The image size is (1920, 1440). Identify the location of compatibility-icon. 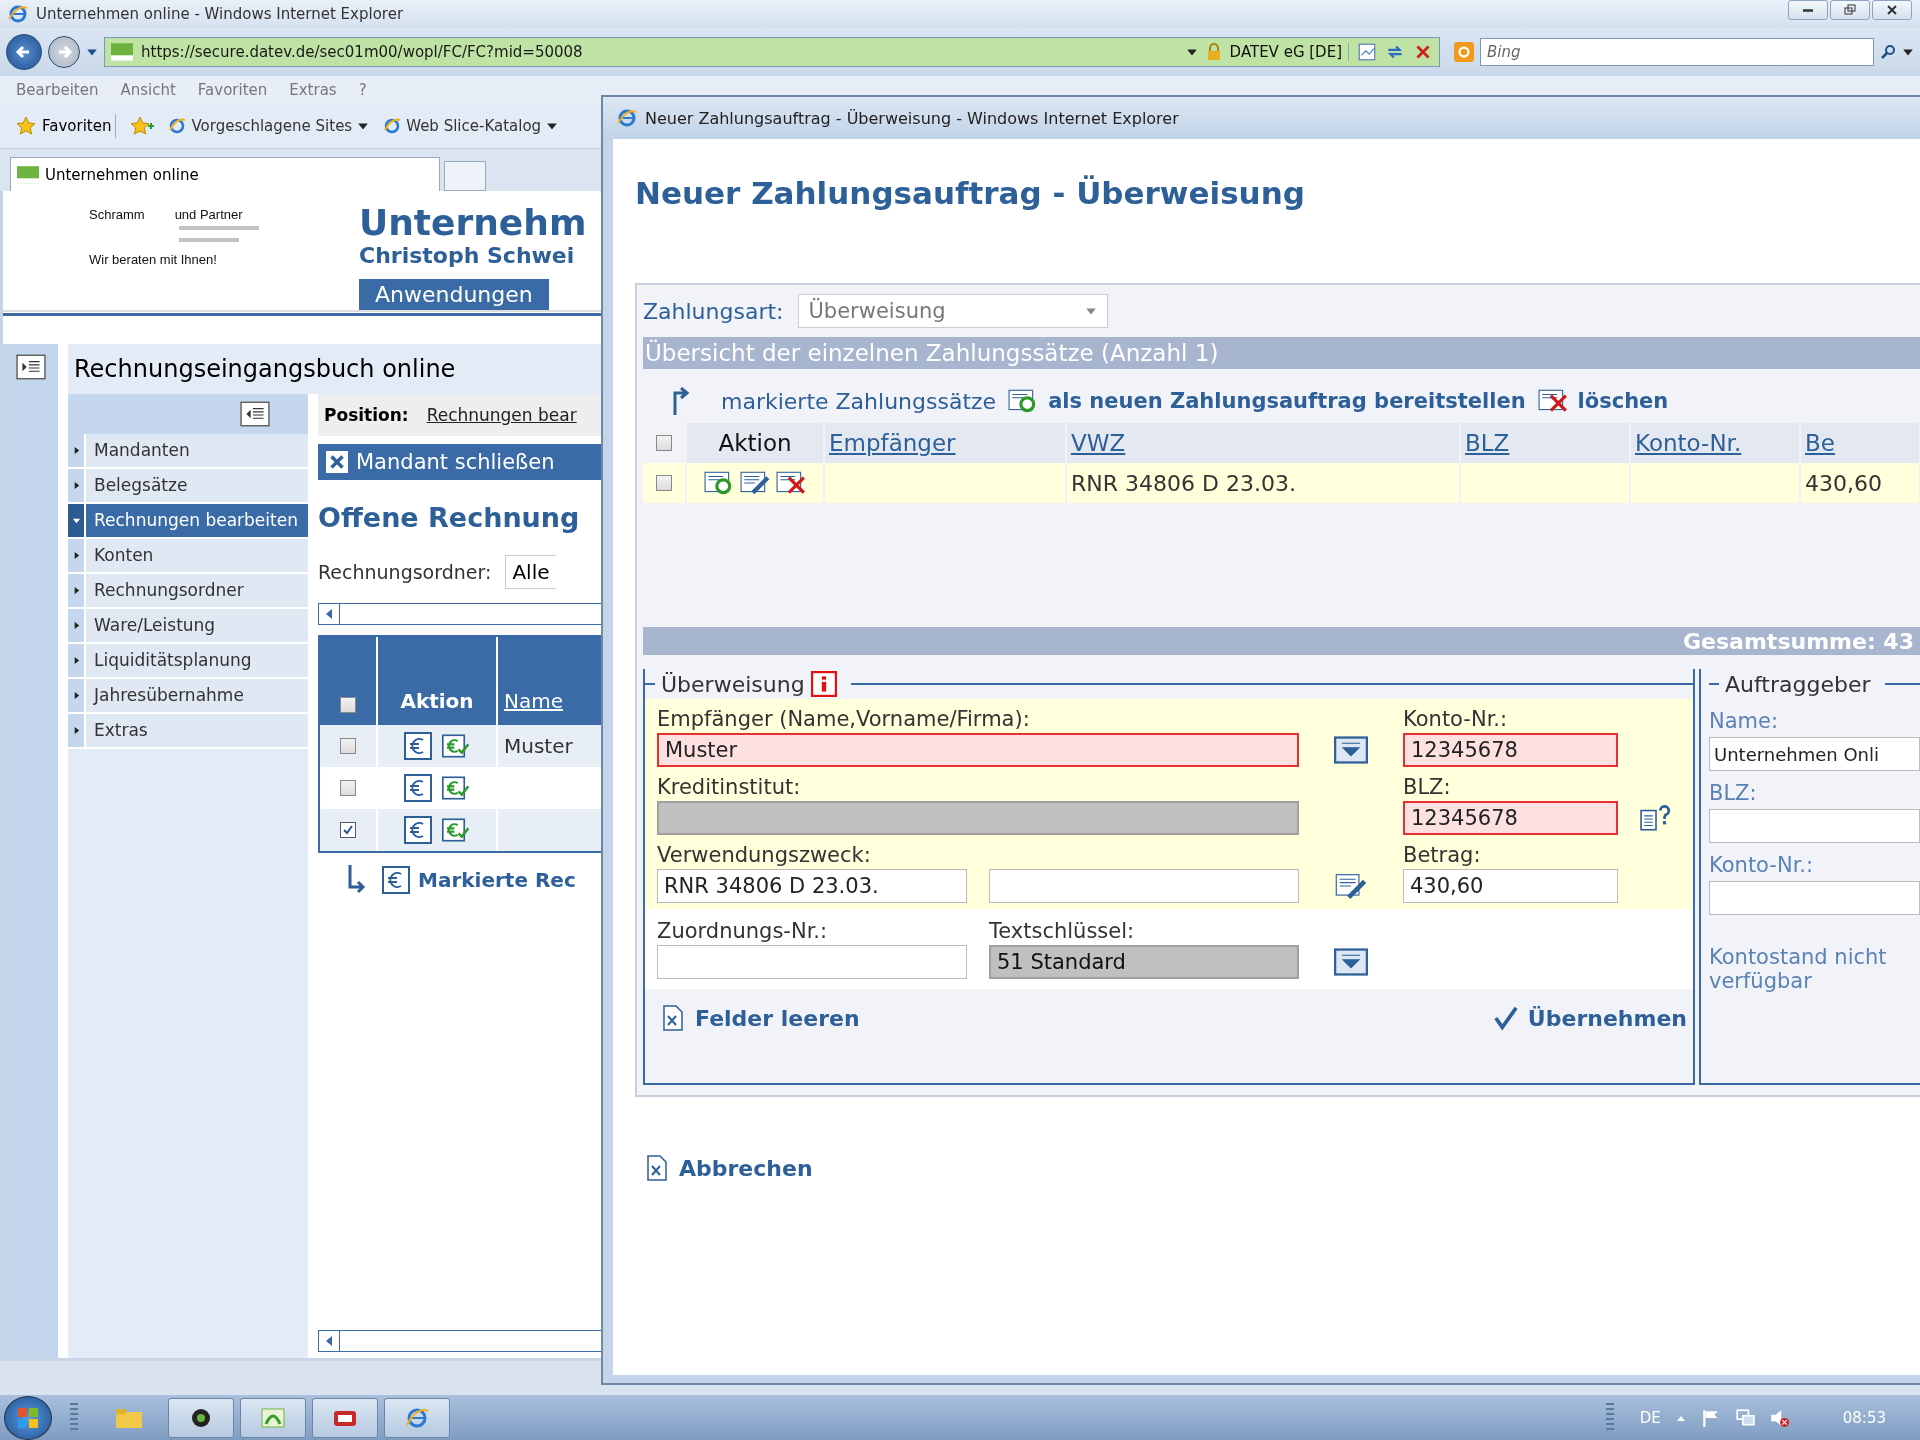
(1367, 52).